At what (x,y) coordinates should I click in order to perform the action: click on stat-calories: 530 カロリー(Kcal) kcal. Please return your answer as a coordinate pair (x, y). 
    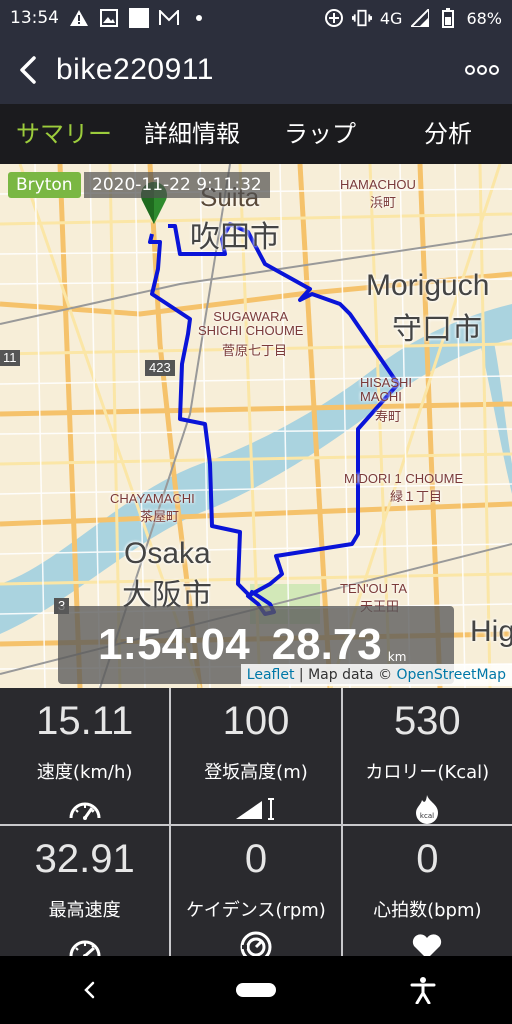
    Looking at the image, I should click on (427, 756).